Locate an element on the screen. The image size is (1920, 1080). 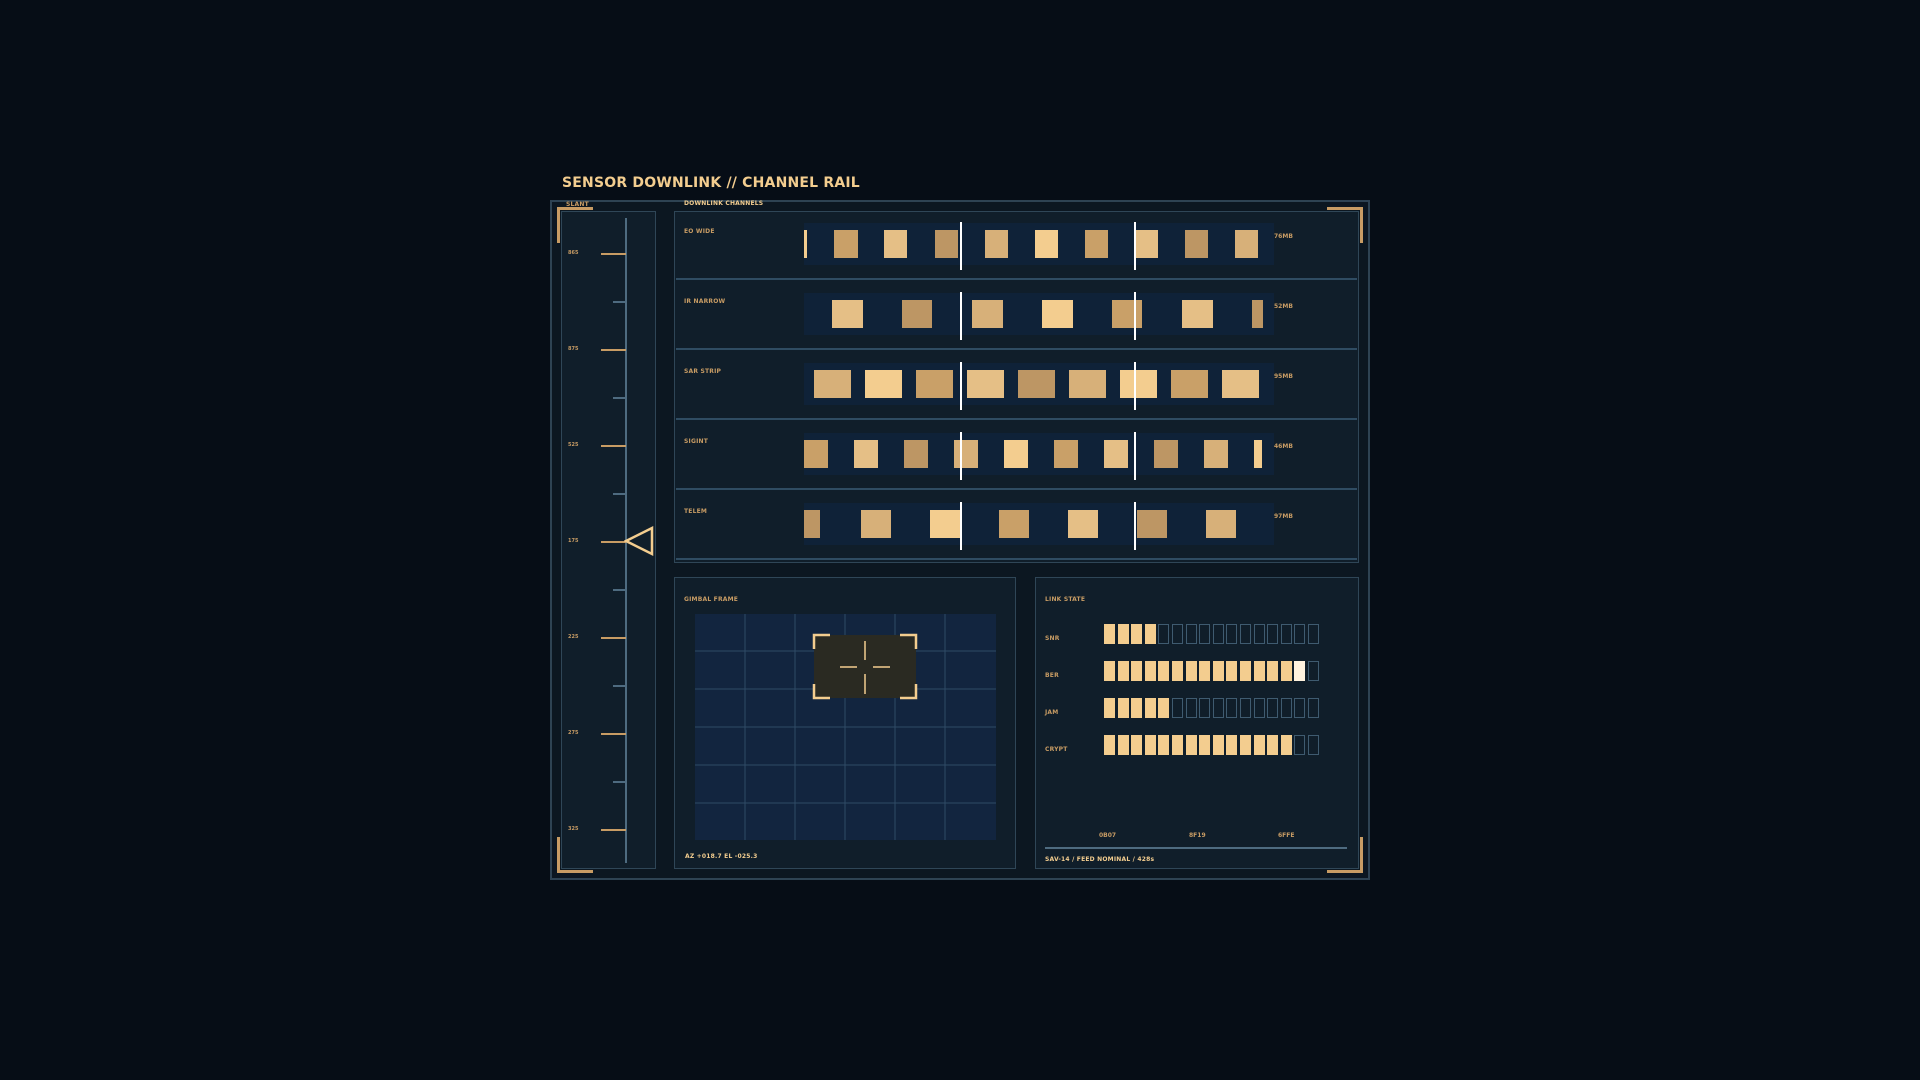
channel-name: SIGINT is located at coordinates (696, 441).